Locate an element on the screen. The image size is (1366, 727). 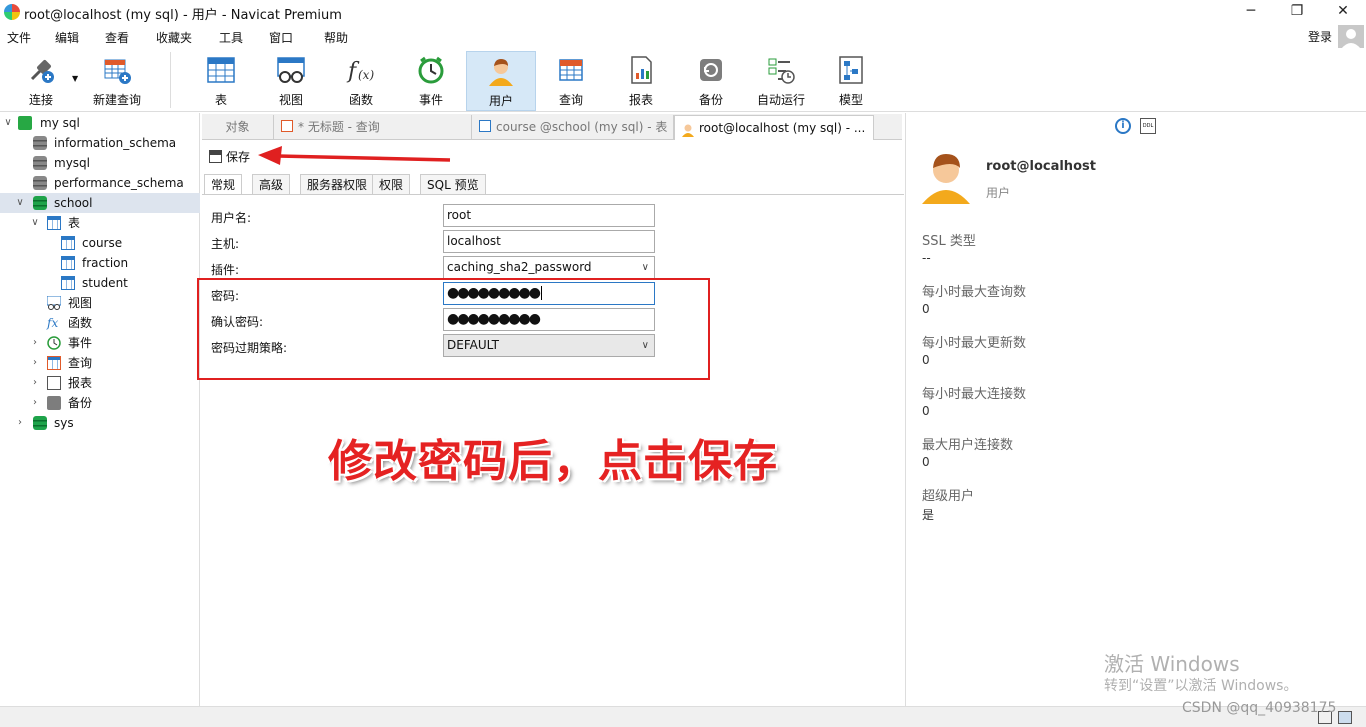
menu-window: 窗口 is located at coordinates (281, 37).